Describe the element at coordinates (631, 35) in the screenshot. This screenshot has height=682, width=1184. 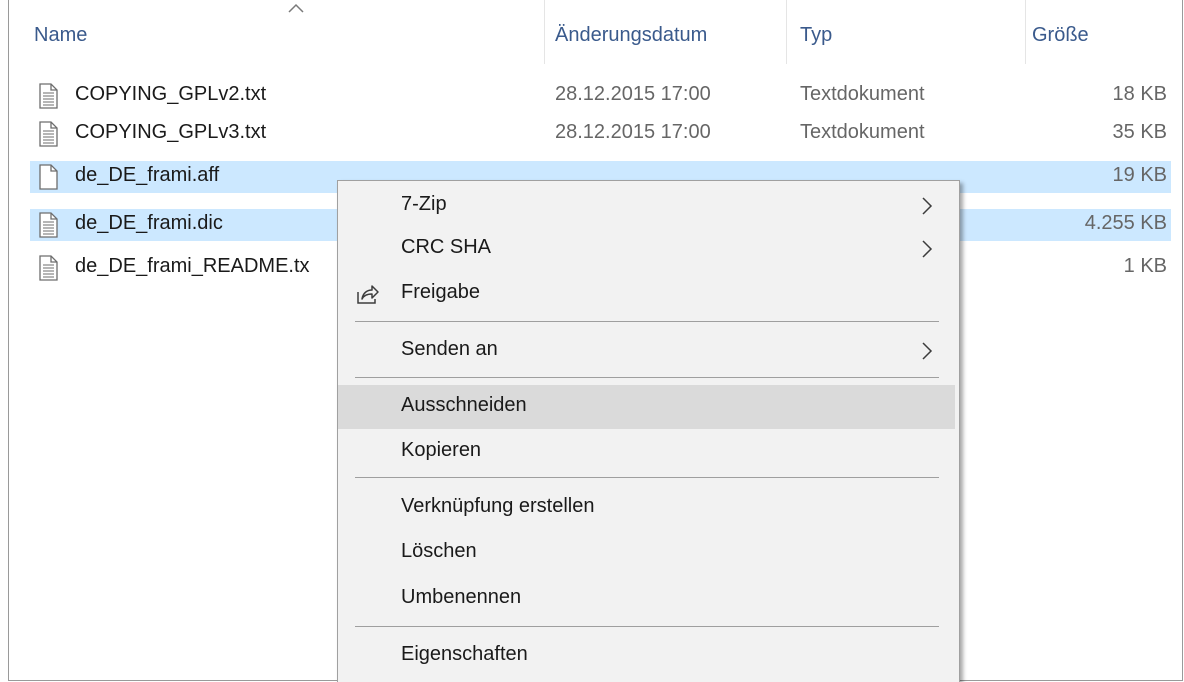
I see `column-header-date: Änderungsdatum` at that location.